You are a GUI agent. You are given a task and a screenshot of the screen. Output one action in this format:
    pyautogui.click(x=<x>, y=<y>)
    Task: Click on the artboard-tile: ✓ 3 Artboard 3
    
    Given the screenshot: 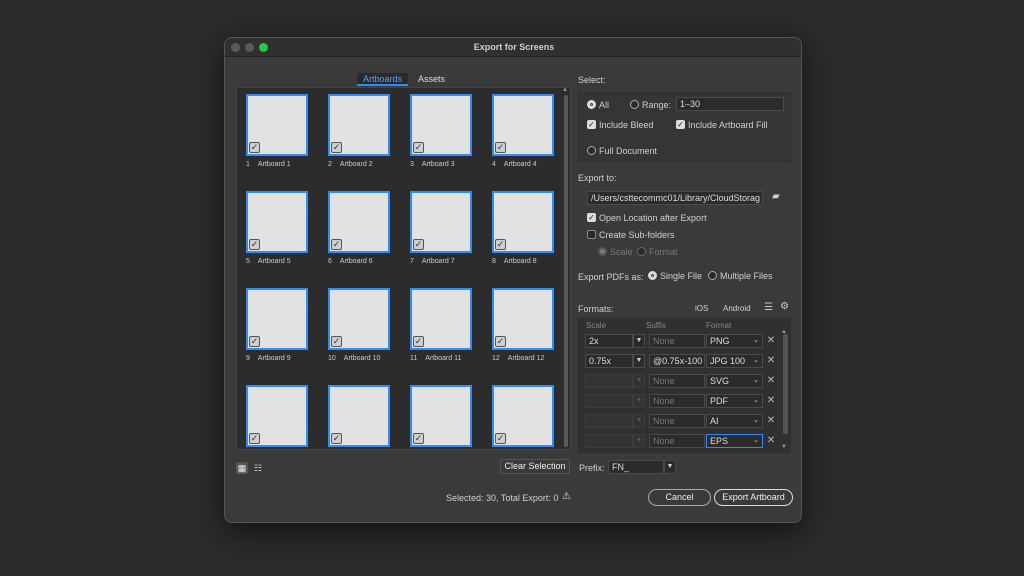 What is the action you would take?
    pyautogui.click(x=441, y=131)
    